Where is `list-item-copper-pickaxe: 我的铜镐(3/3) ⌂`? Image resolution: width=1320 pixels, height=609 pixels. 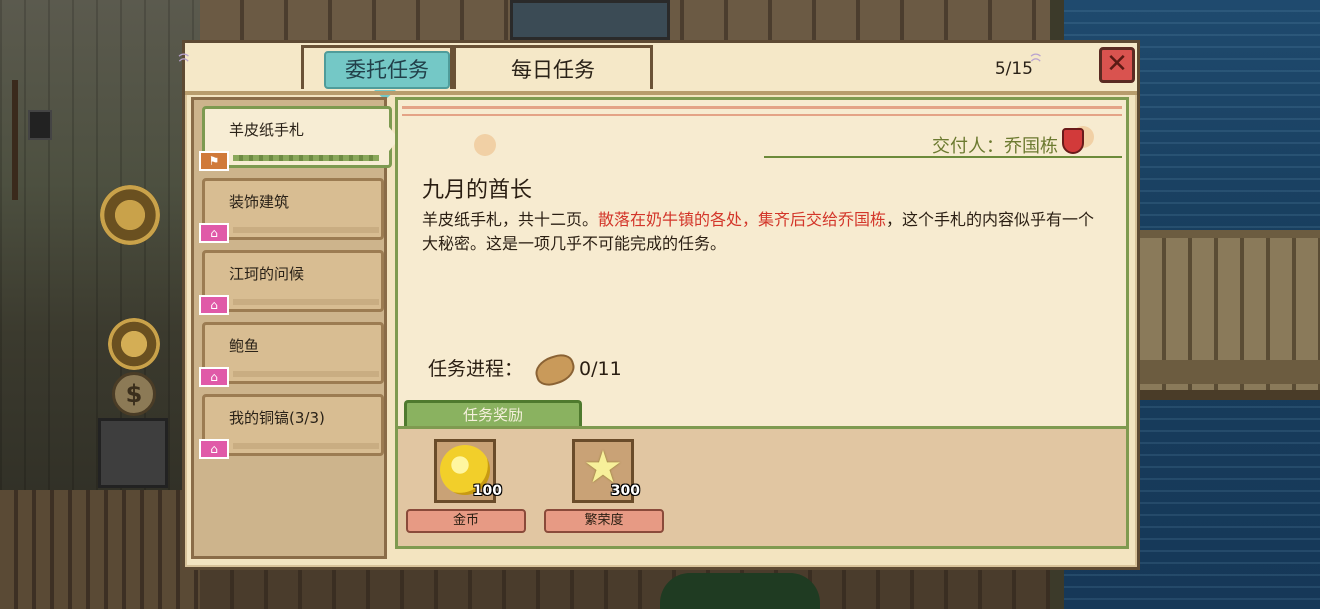
list-item-copper-pickaxe: 我的铜镐(3/3) ⌂ is located at coordinates (291, 426).